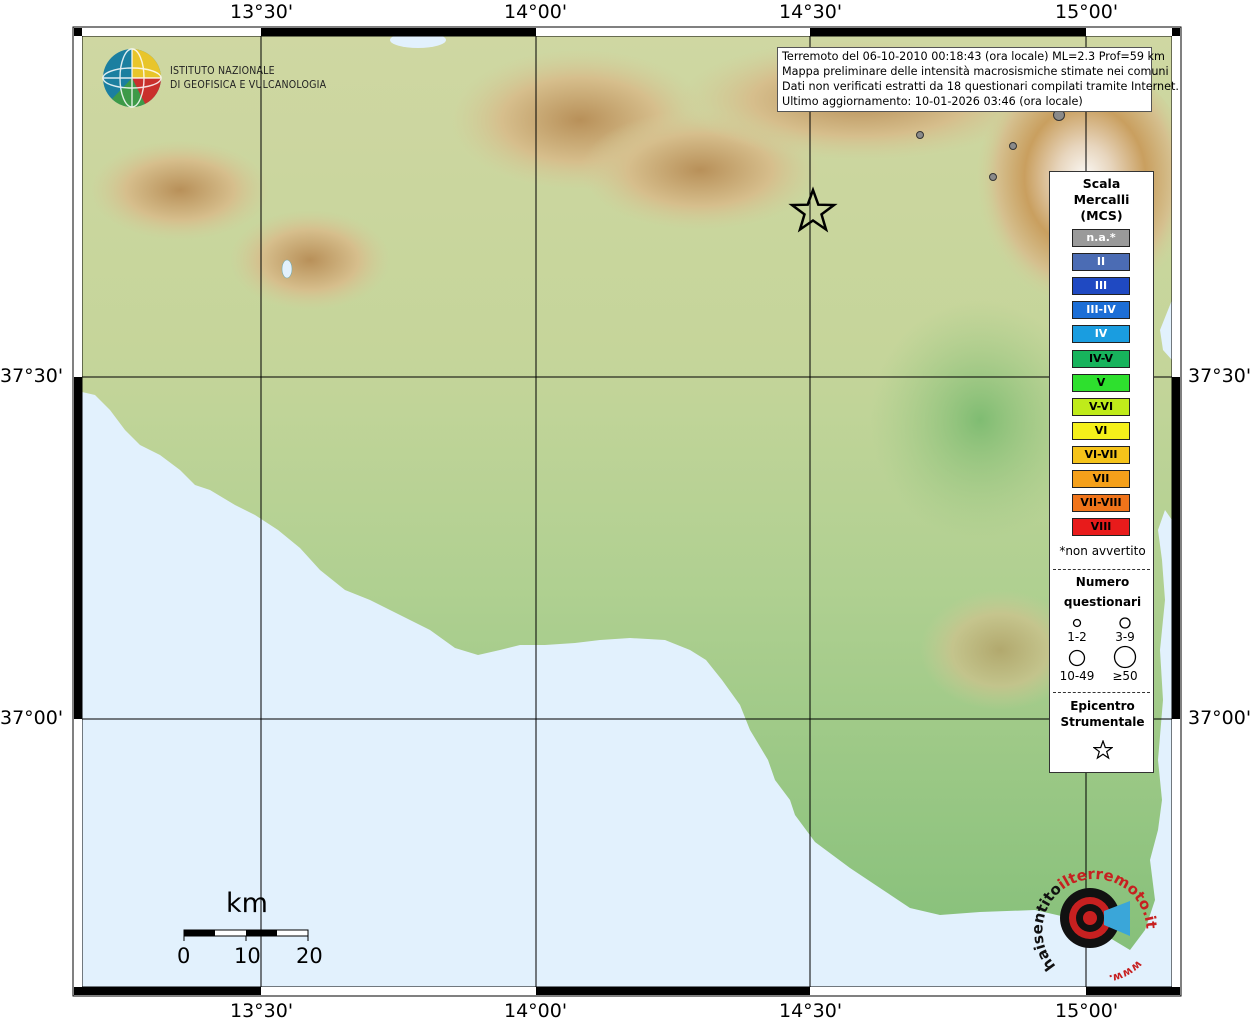 The width and height of the screenshot is (1254, 1024). Describe the element at coordinates (1220, 376) in the screenshot. I see `right-label-3730: 37°30'` at that location.